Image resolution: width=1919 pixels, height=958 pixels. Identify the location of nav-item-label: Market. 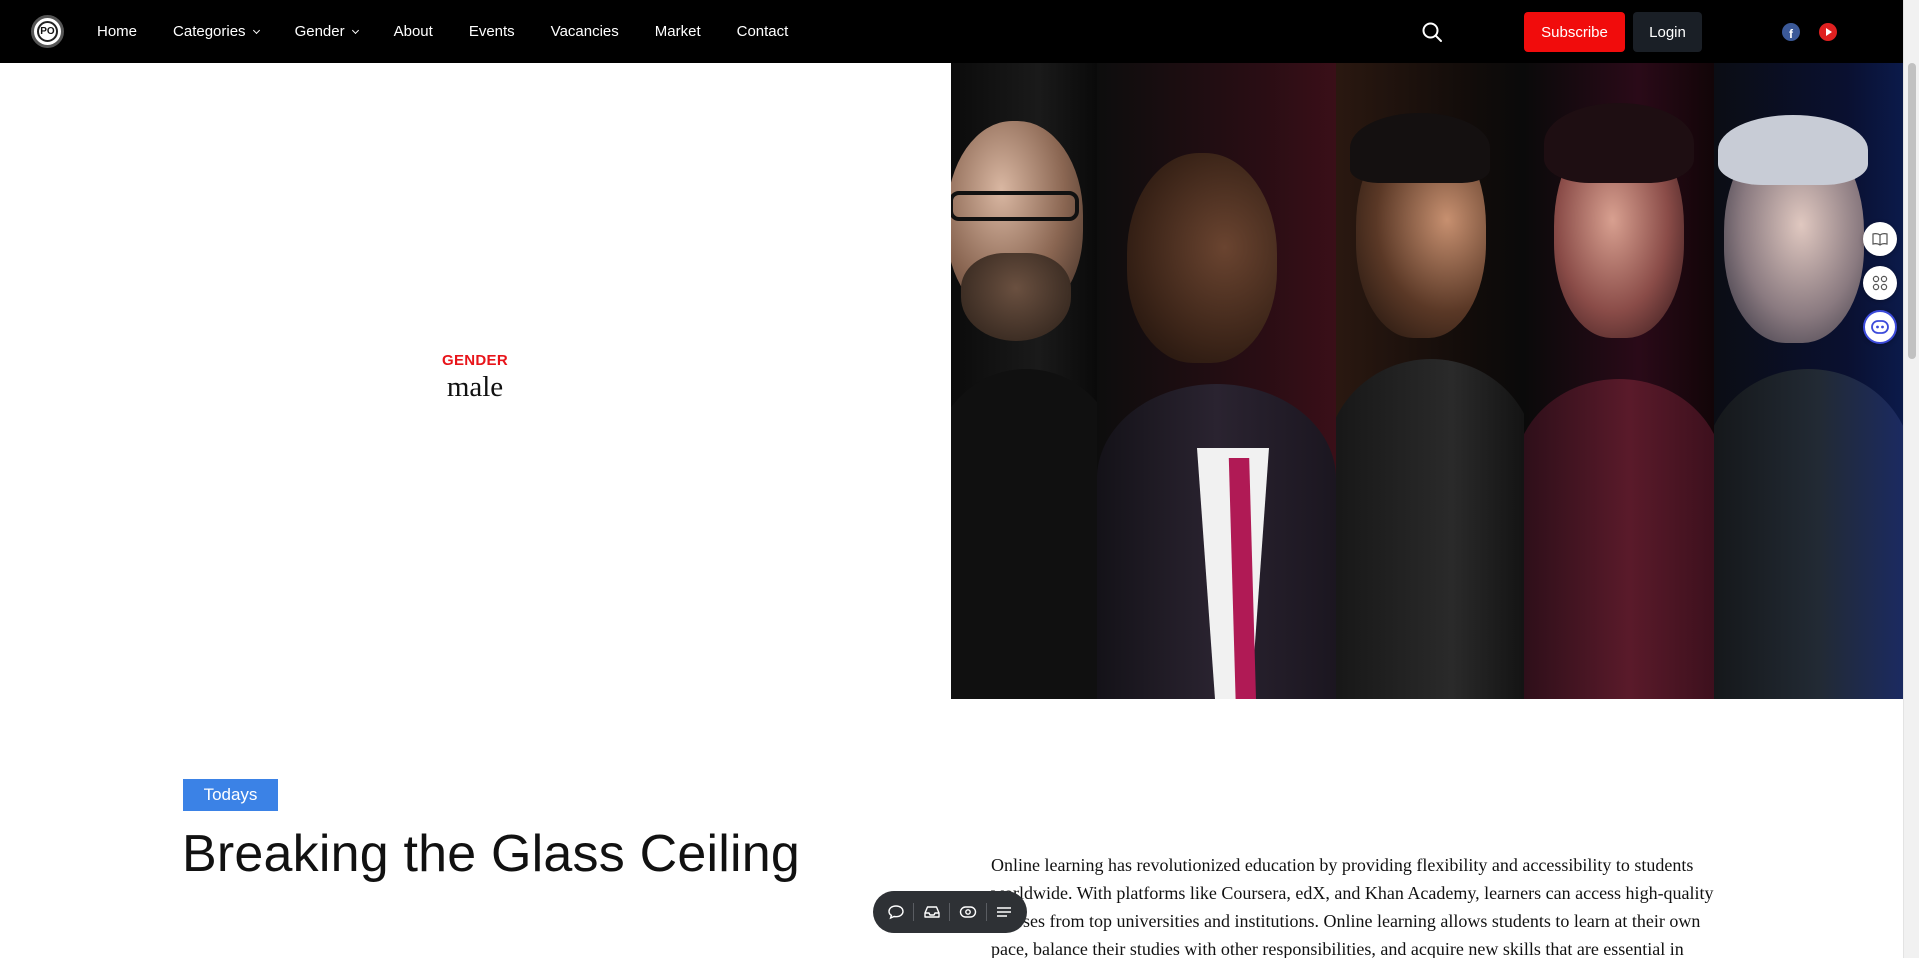
(677, 31).